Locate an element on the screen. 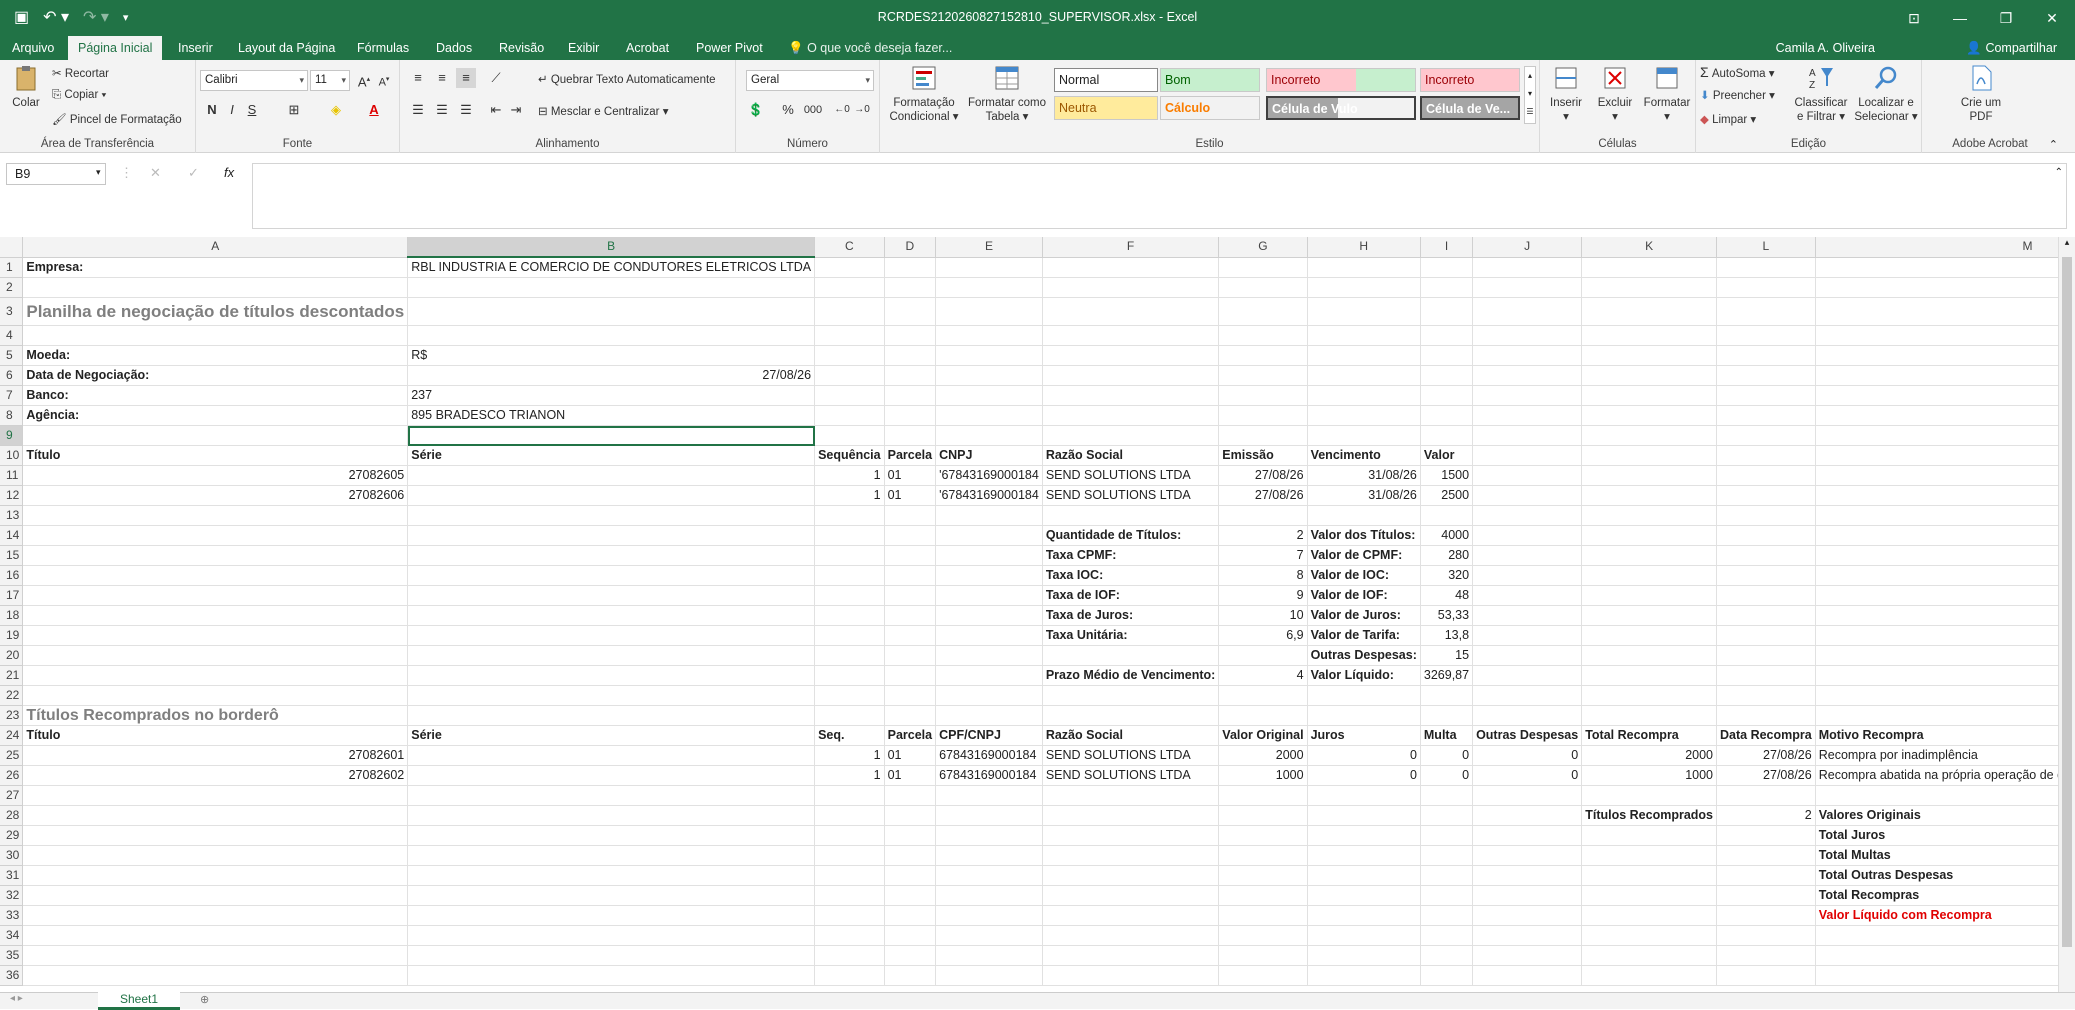 The height and width of the screenshot is (1010, 2075). cell: 10 is located at coordinates (1263, 615).